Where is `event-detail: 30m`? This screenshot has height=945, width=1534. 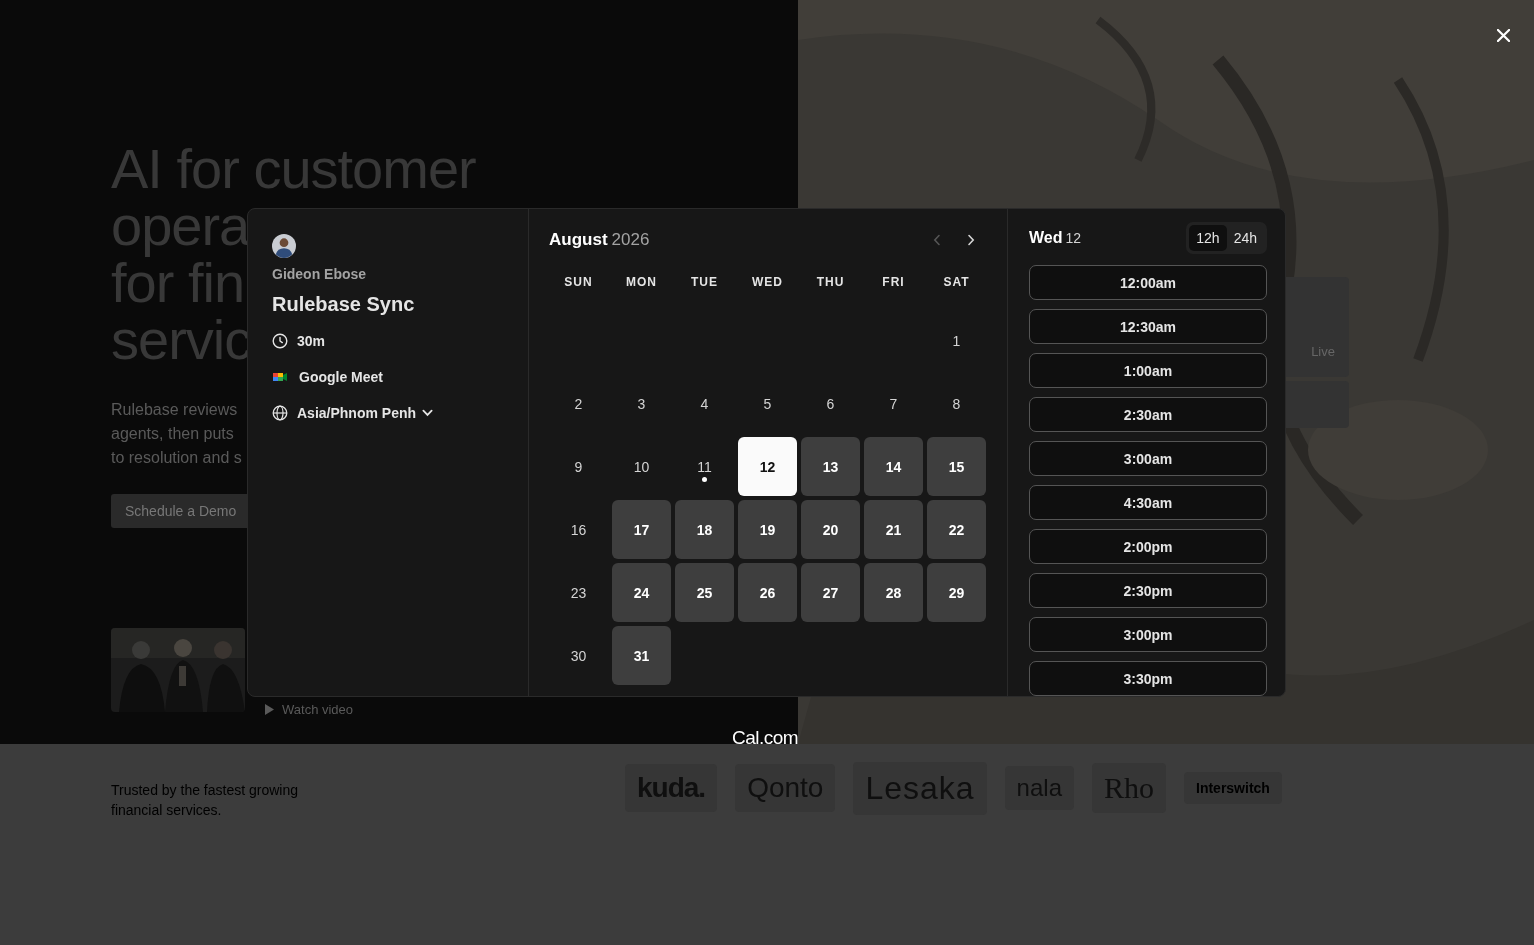 event-detail: 30m is located at coordinates (311, 341).